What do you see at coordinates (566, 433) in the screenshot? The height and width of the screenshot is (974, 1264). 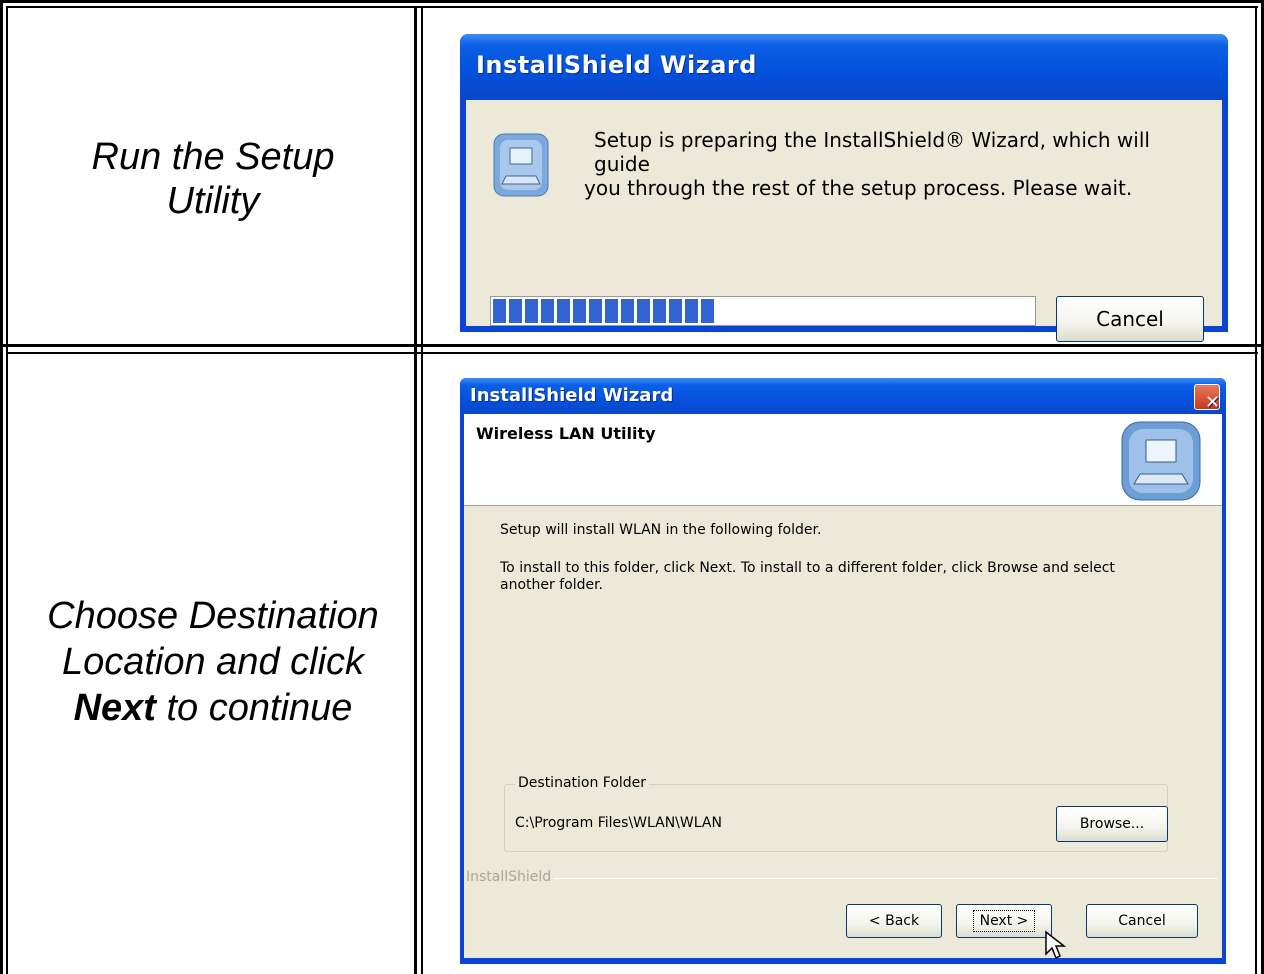 I see `header-title: Wireless LAN Utility` at bounding box center [566, 433].